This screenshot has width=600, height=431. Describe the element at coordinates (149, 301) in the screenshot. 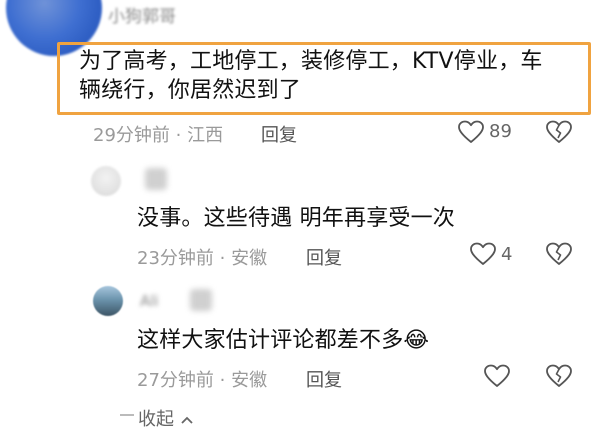

I see `username: Ali` at that location.